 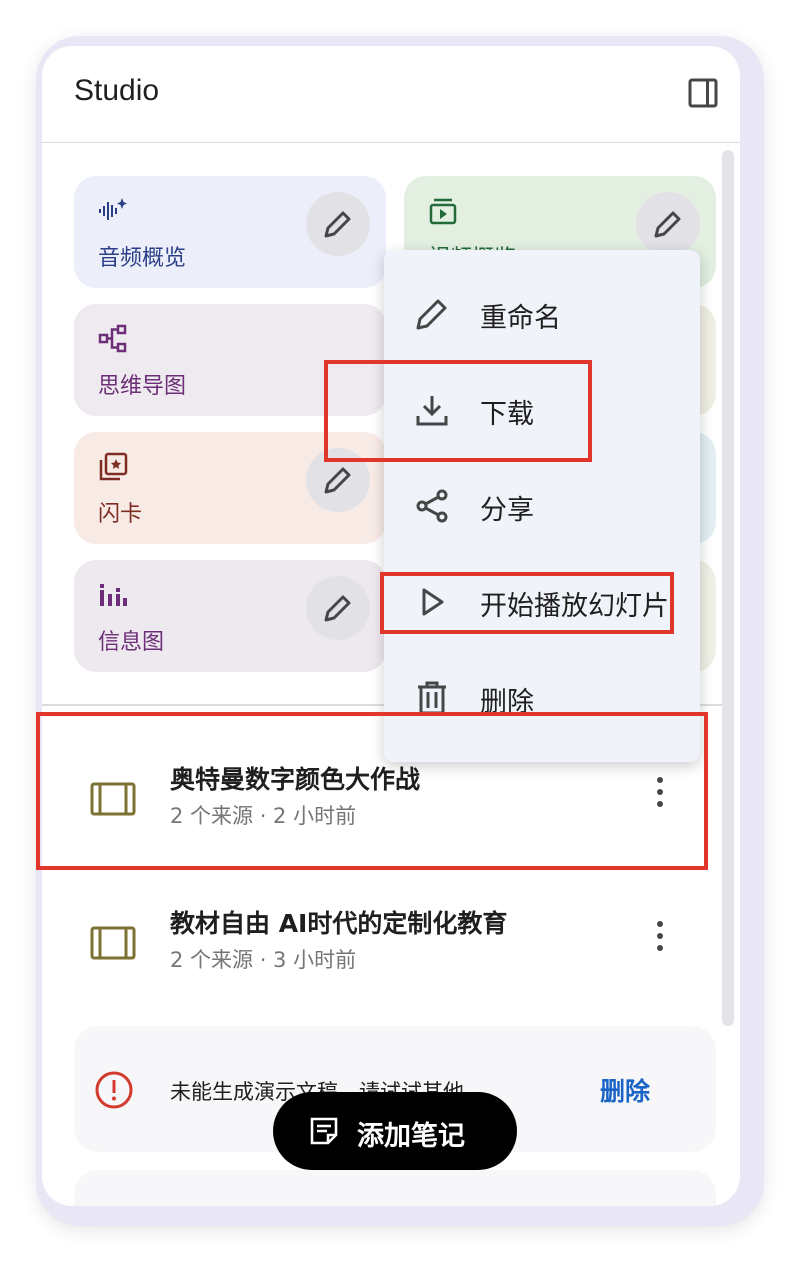 I want to click on studio-header: Studio, so click(x=391, y=94).